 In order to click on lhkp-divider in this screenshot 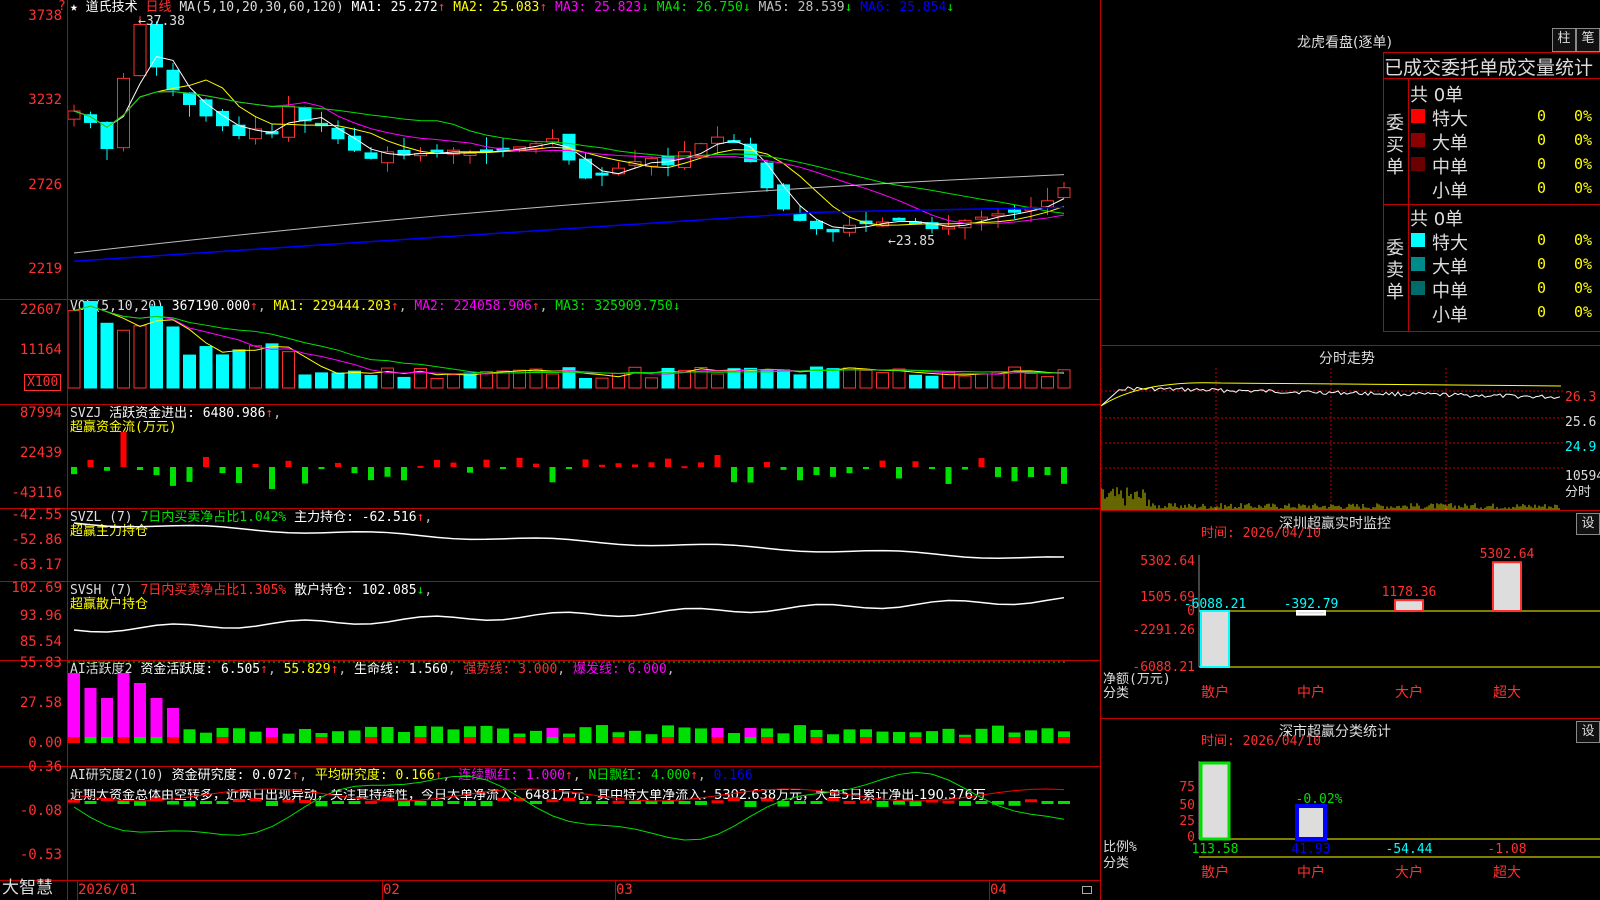, I will do `click(1408, 204)`.